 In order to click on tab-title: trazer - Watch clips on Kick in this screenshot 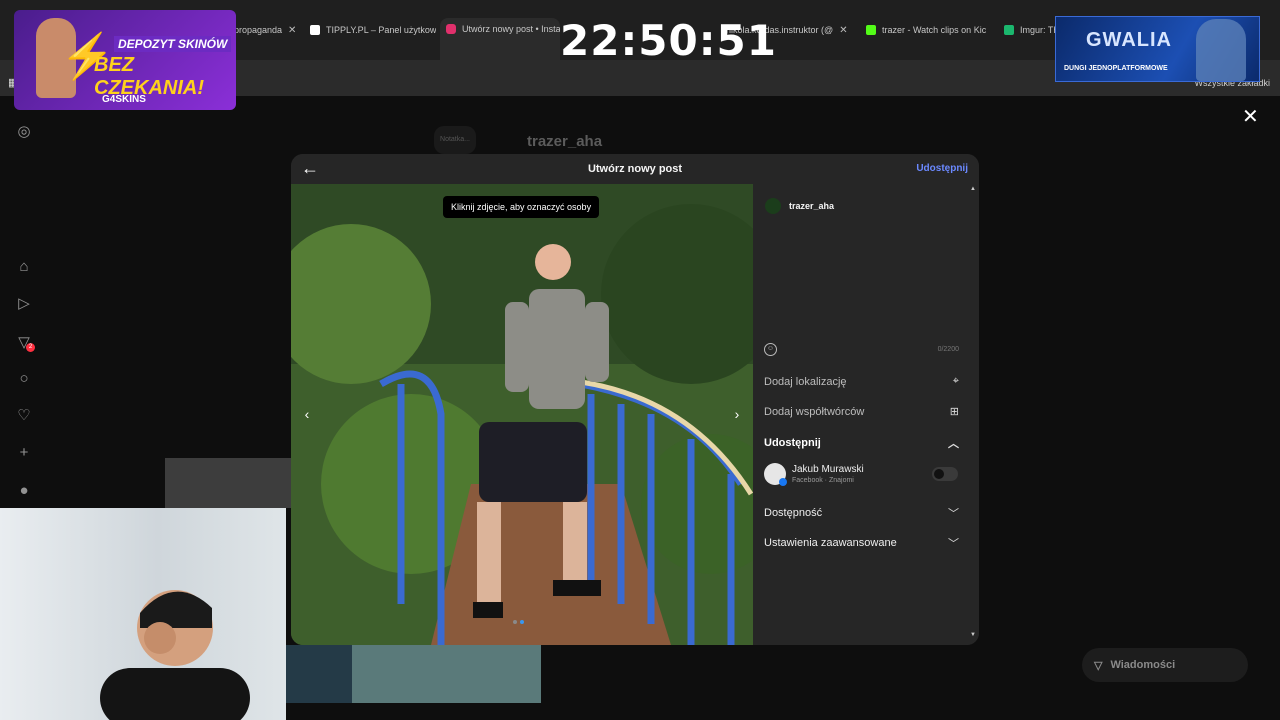, I will do `click(934, 30)`.